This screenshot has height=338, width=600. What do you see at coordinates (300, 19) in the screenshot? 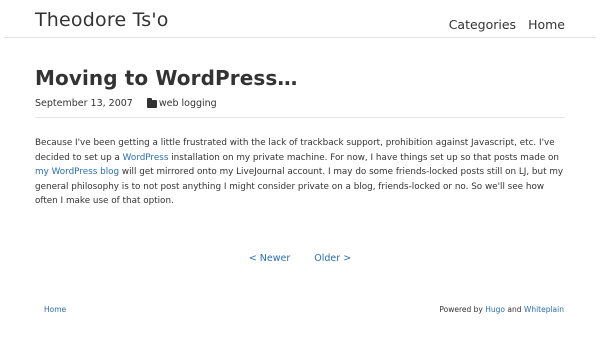
I see `site-header: Theodore Ts'o Categories Home` at bounding box center [300, 19].